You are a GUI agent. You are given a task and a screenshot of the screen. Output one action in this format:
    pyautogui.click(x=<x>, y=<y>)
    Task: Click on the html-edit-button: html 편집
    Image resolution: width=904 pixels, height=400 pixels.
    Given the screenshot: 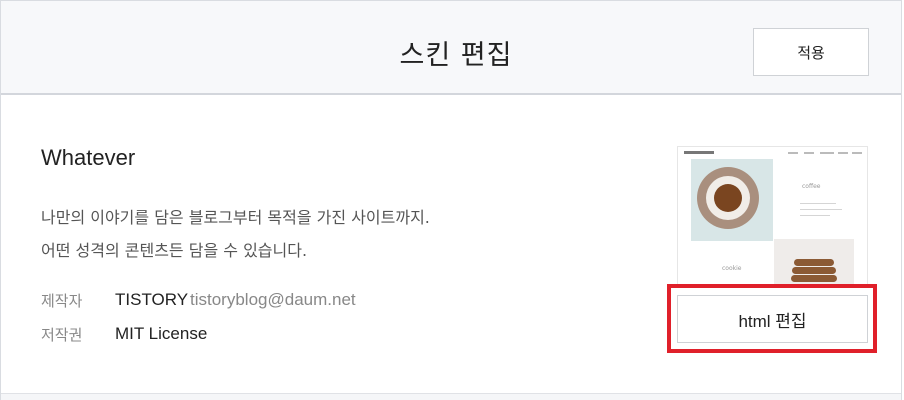 What is the action you would take?
    pyautogui.click(x=772, y=319)
    